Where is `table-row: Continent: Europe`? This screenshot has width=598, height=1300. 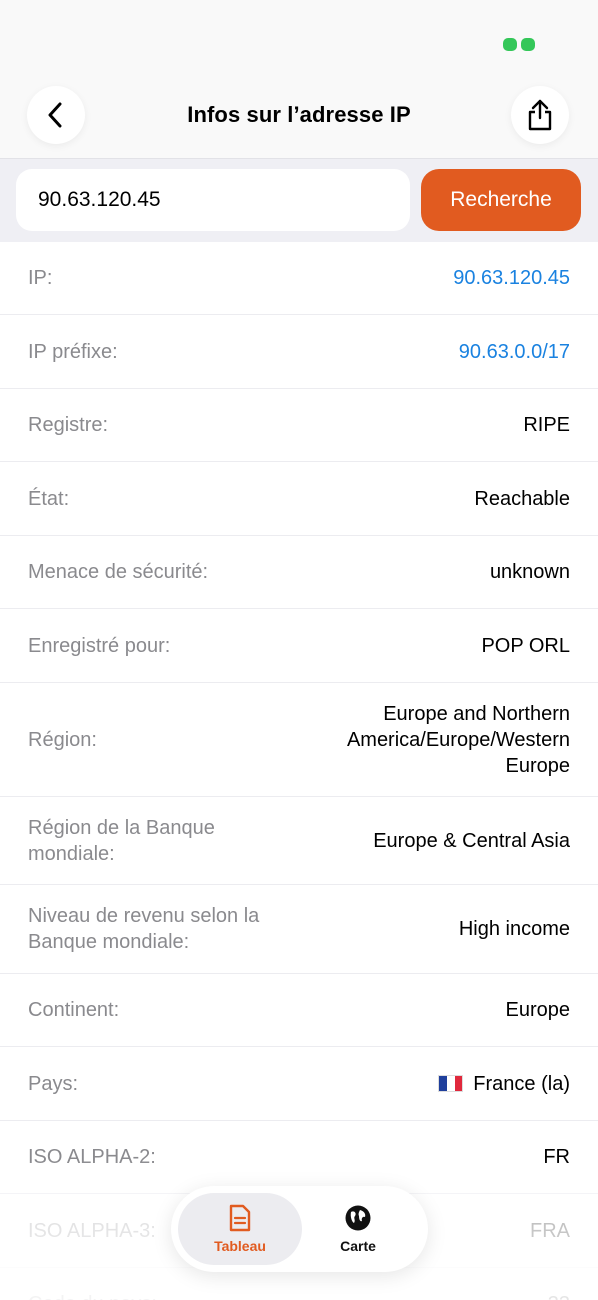 table-row: Continent: Europe is located at coordinates (299, 1010).